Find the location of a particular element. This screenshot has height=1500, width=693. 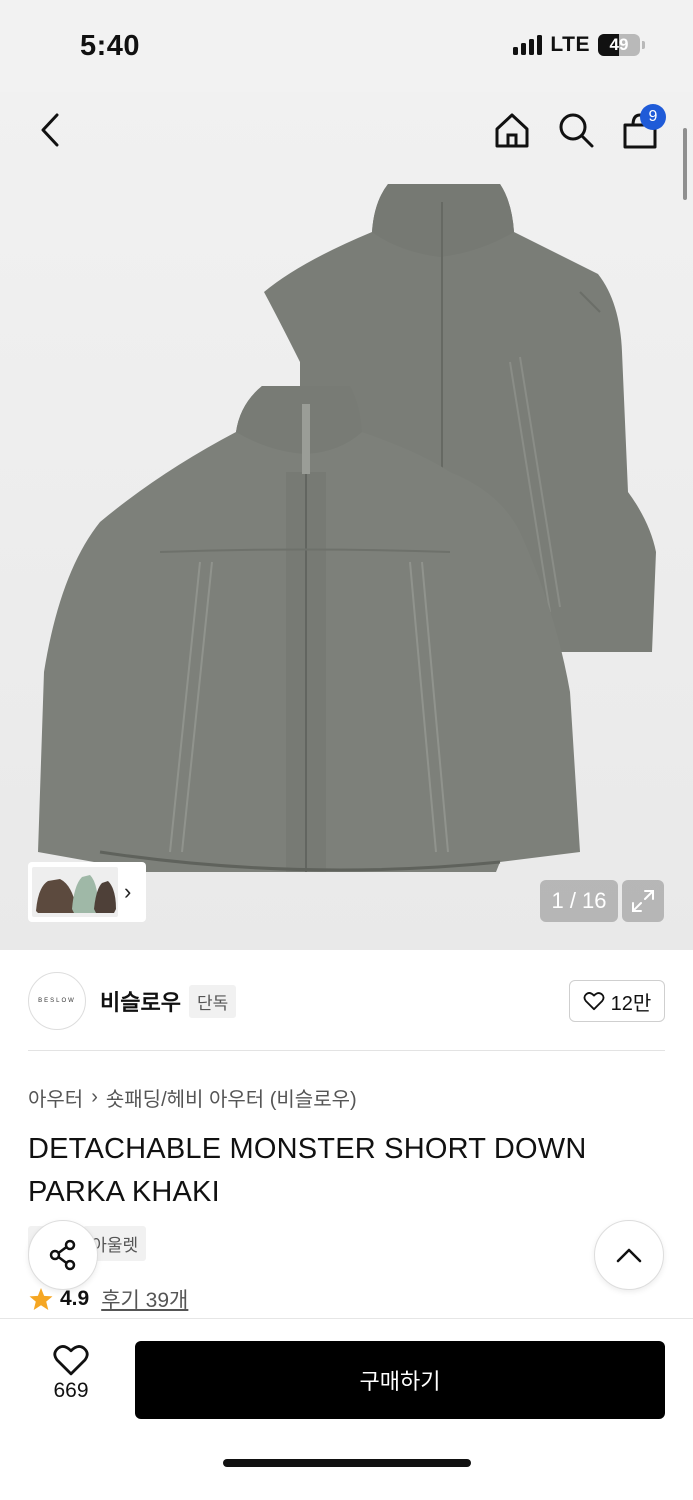

brand-logo-text: BESLOW is located at coordinates (57, 1001).